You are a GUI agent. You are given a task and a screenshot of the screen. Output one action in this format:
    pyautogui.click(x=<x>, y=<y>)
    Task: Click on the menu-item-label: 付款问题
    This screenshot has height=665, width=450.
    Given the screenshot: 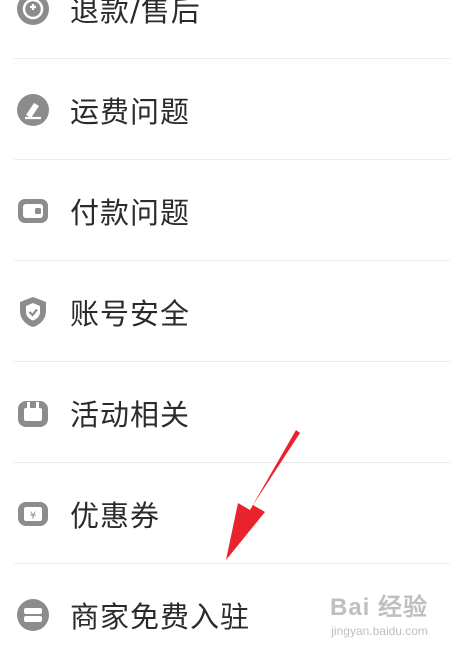 What is the action you would take?
    pyautogui.click(x=130, y=212)
    